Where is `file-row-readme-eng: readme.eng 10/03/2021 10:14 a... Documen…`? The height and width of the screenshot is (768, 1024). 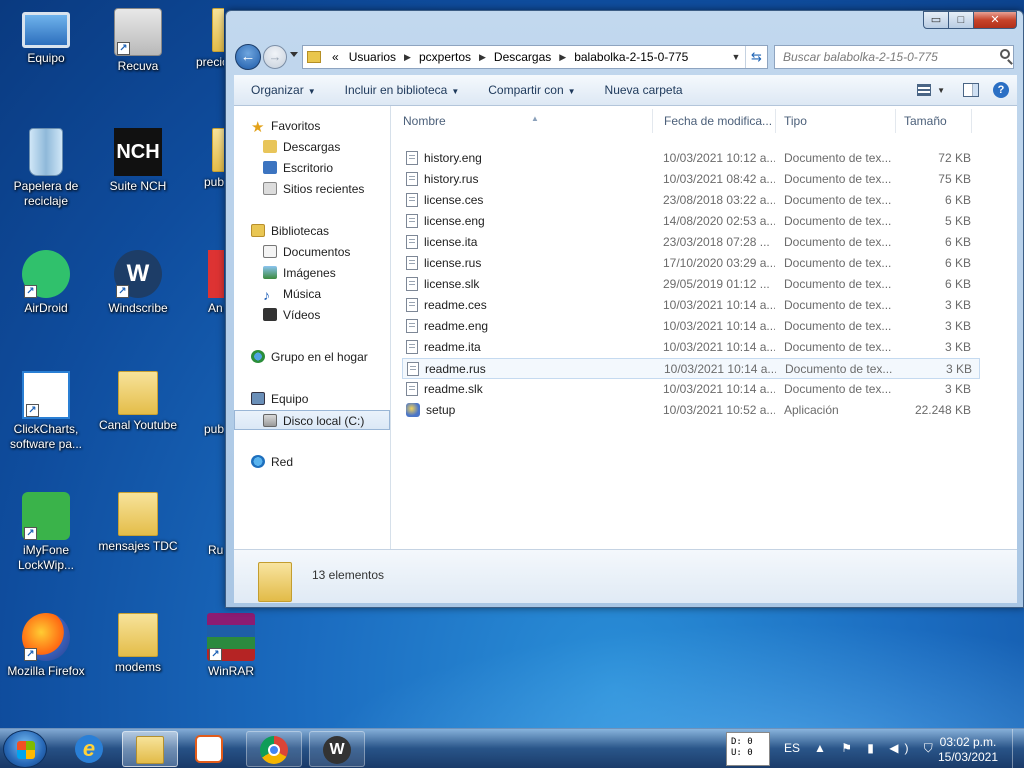
file-row-readme-eng: readme.eng 10/03/2021 10:14 a... Documen… is located at coordinates (691, 326).